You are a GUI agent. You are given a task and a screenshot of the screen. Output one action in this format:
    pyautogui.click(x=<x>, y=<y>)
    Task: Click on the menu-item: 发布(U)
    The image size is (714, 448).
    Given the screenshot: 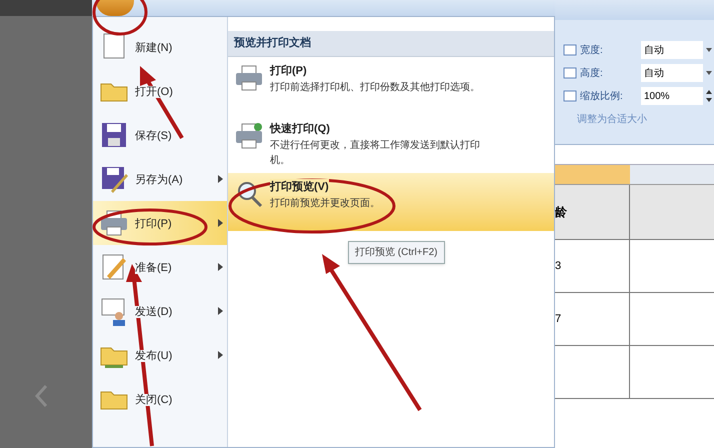 What is the action you would take?
    pyautogui.click(x=160, y=355)
    